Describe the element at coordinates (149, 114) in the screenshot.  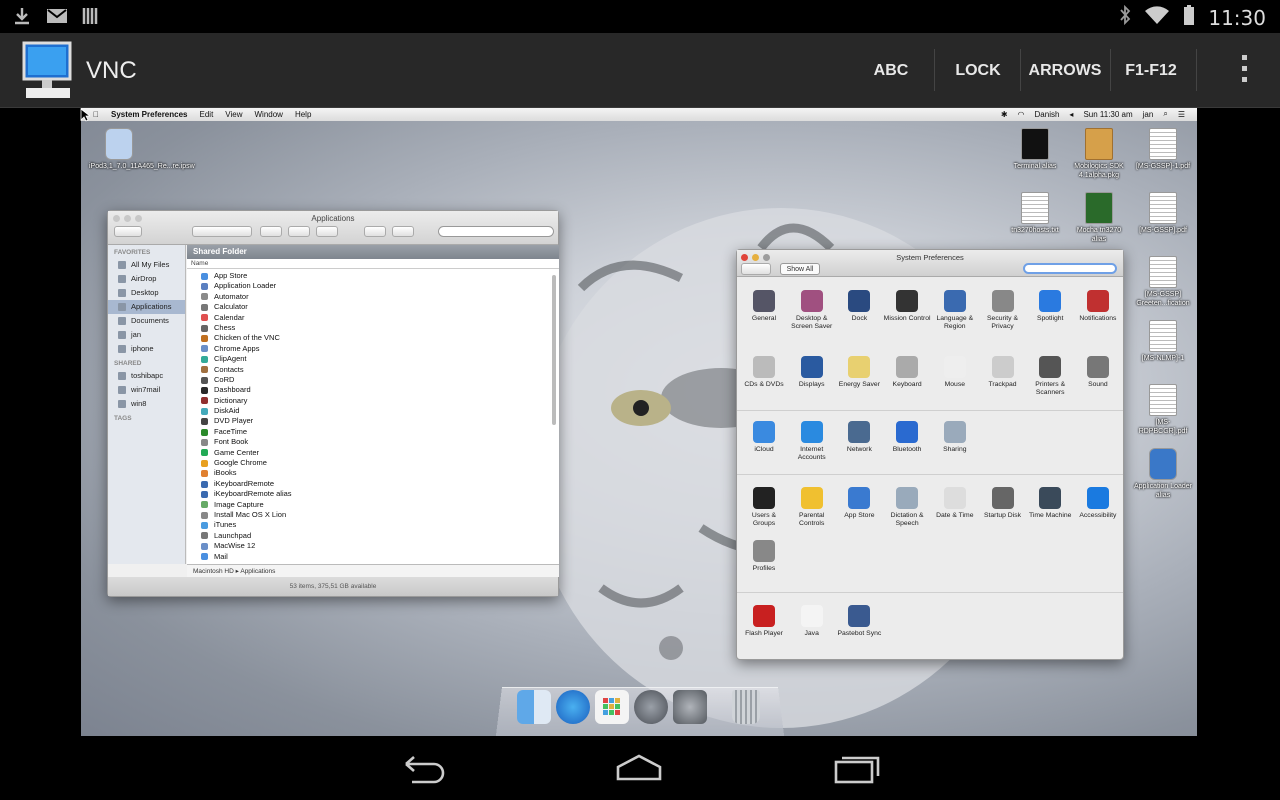
I see `menu-app-name: System Preferences` at that location.